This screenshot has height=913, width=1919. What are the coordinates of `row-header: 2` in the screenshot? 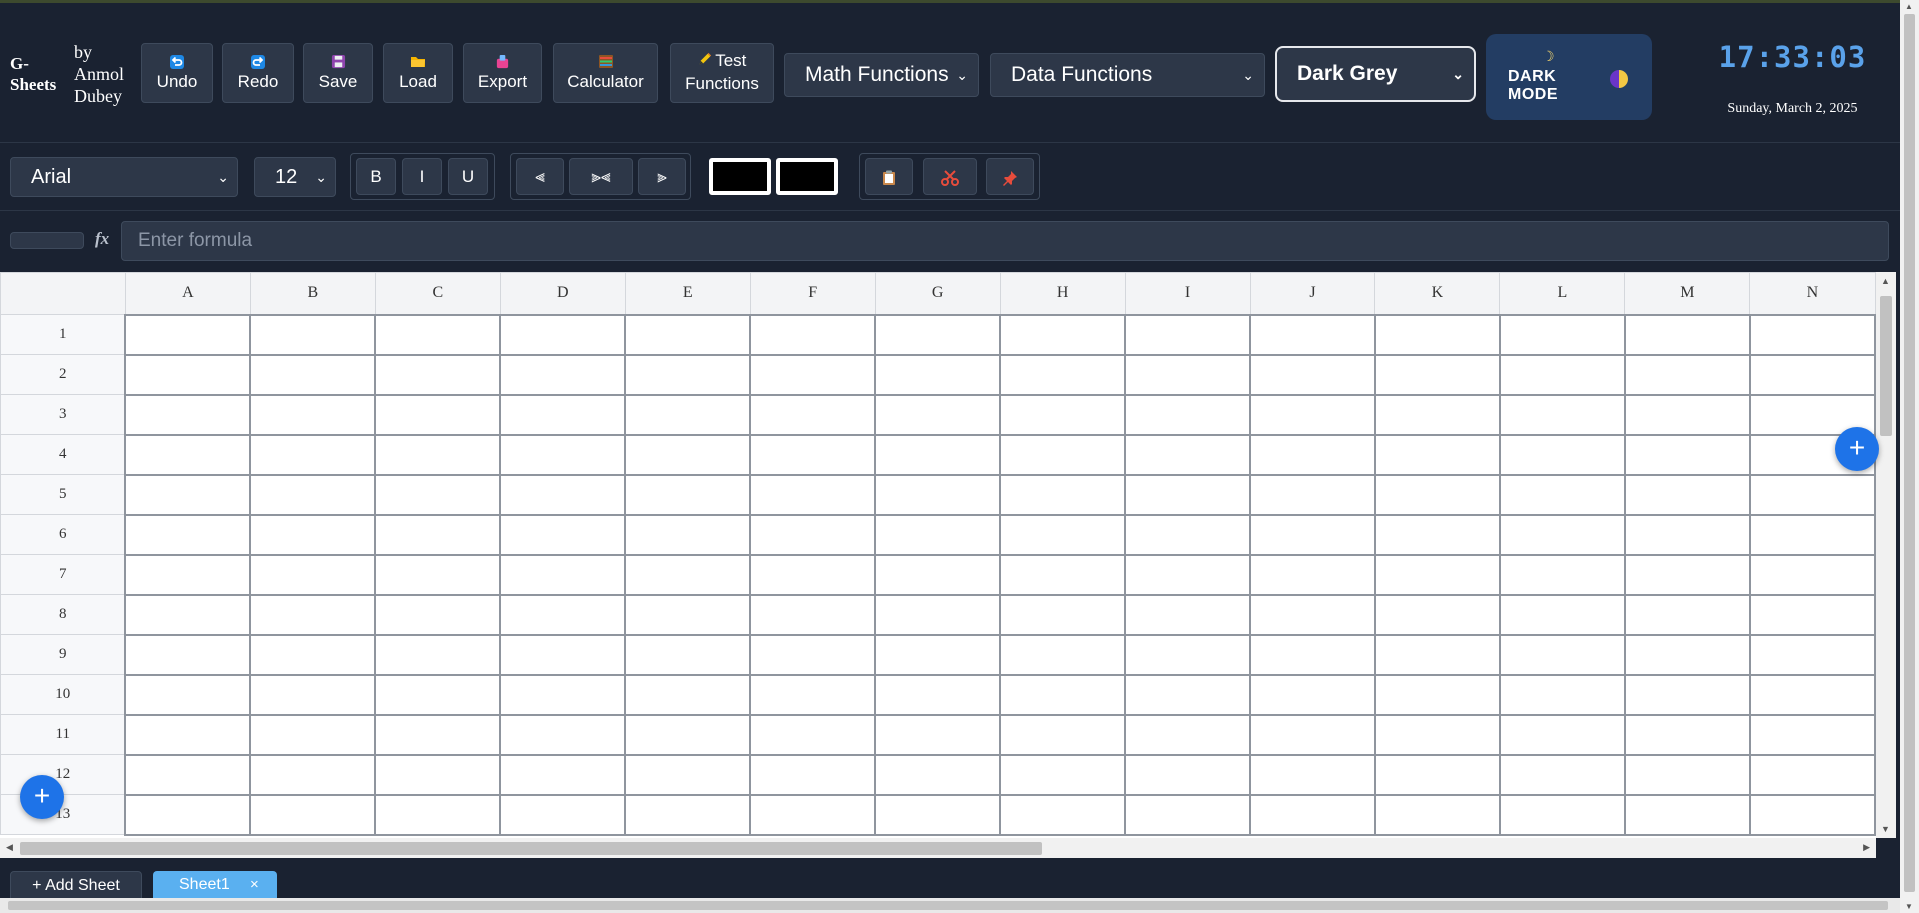 It's located at (63, 374).